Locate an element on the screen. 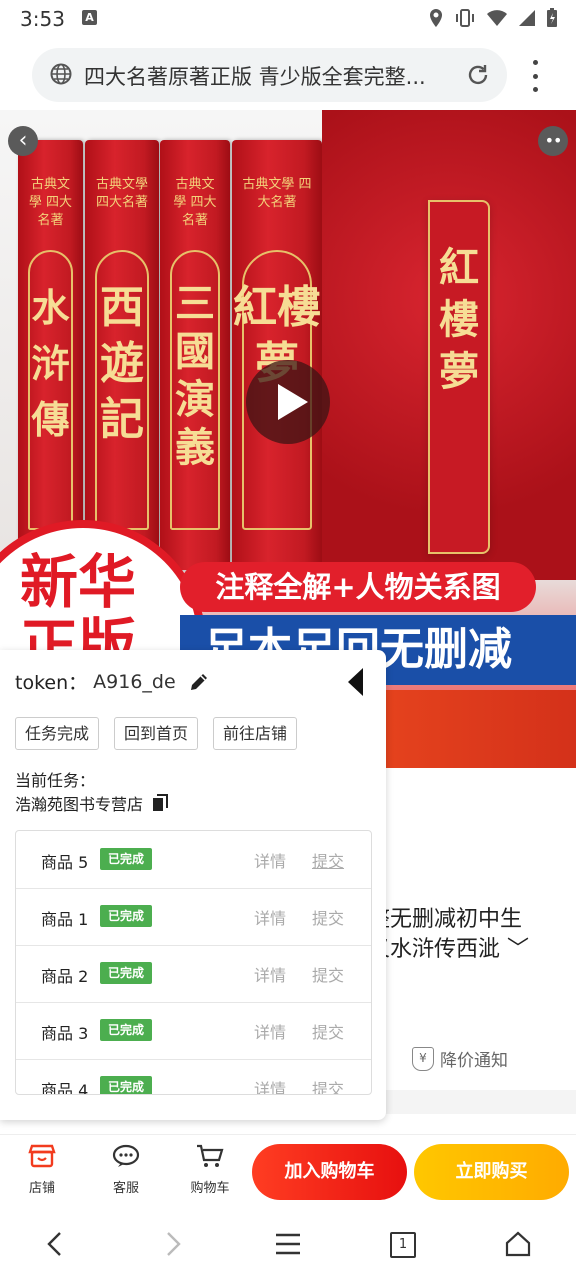  book-spine: 古典文學 四大名著 紅樓夢 is located at coordinates (277, 355).